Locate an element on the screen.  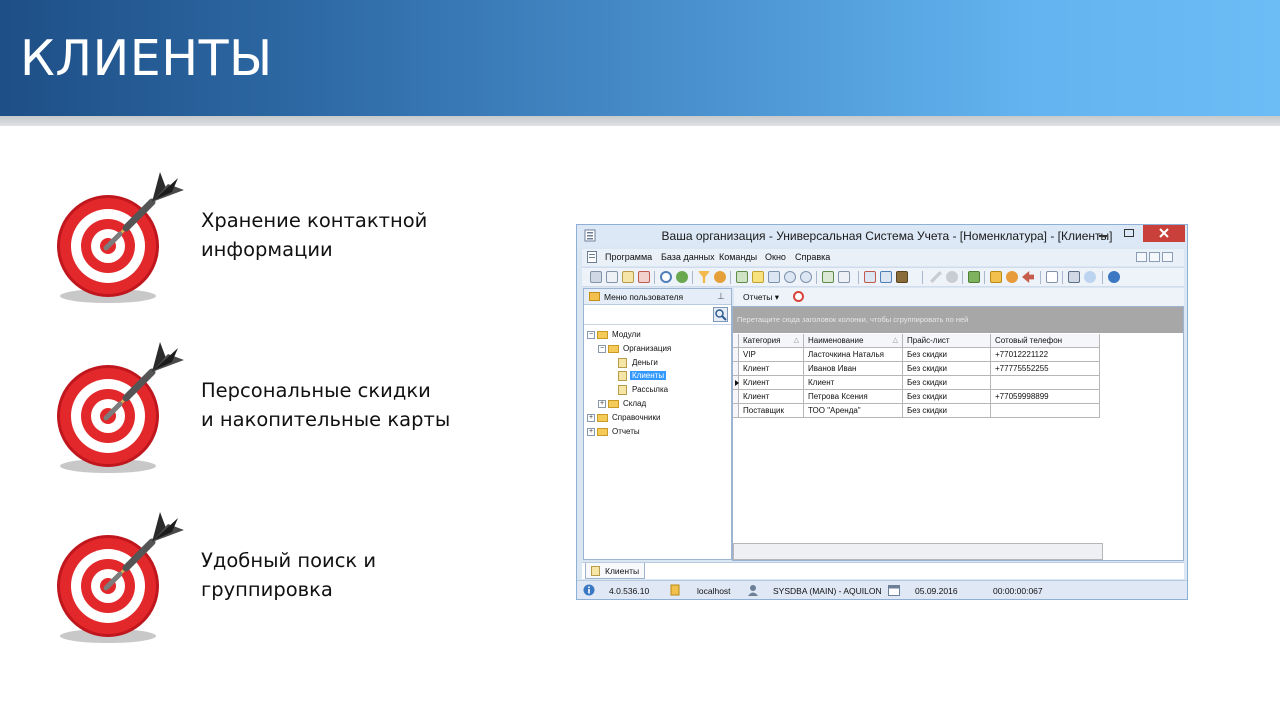
toolbar is located at coordinates (883, 277).